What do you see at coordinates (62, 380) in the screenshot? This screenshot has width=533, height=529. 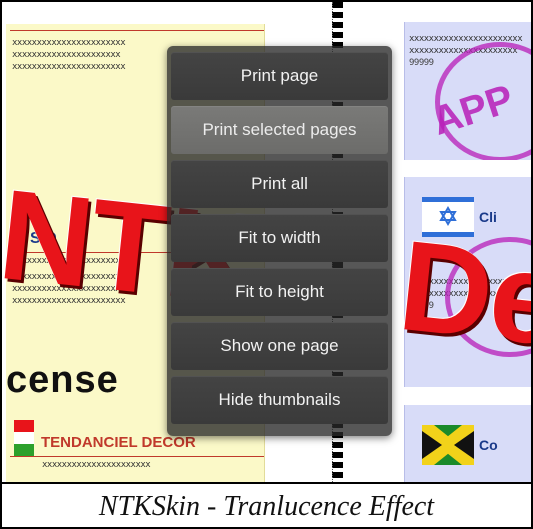 I see `license-heading: cense` at bounding box center [62, 380].